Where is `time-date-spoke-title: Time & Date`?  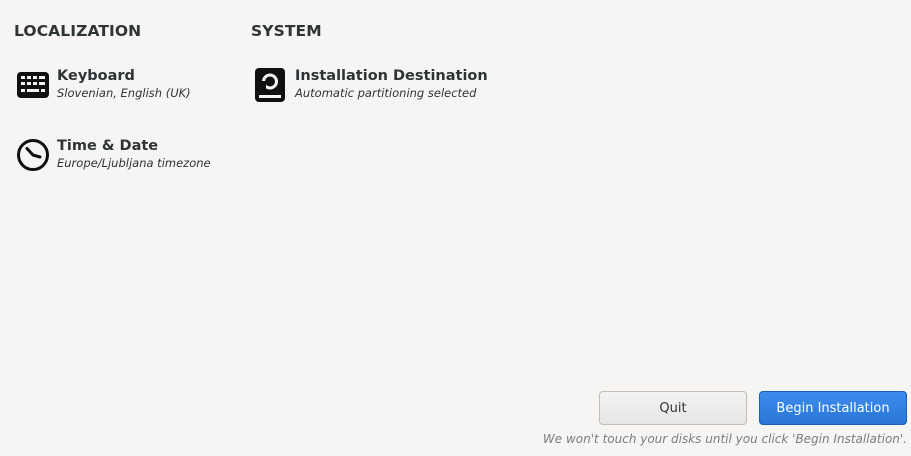 time-date-spoke-title: Time & Date is located at coordinates (108, 146).